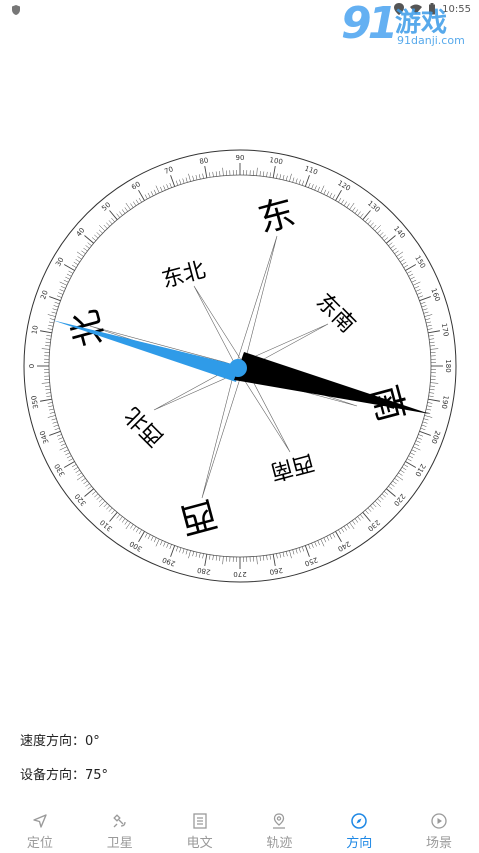 This screenshot has height=853, width=479. I want to click on direction-east: 东, so click(276, 216).